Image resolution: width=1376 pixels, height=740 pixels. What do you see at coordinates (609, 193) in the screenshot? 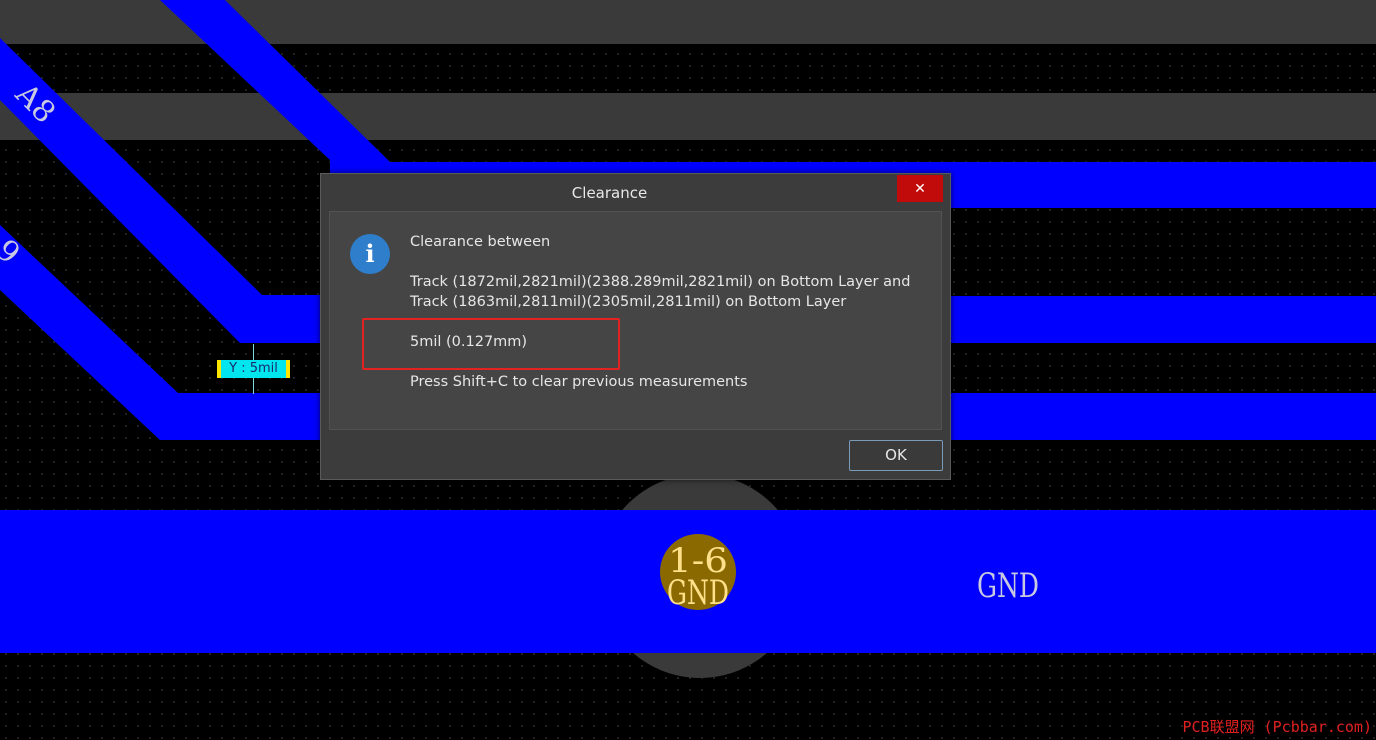
I see `dialog-title: Clearance` at bounding box center [609, 193].